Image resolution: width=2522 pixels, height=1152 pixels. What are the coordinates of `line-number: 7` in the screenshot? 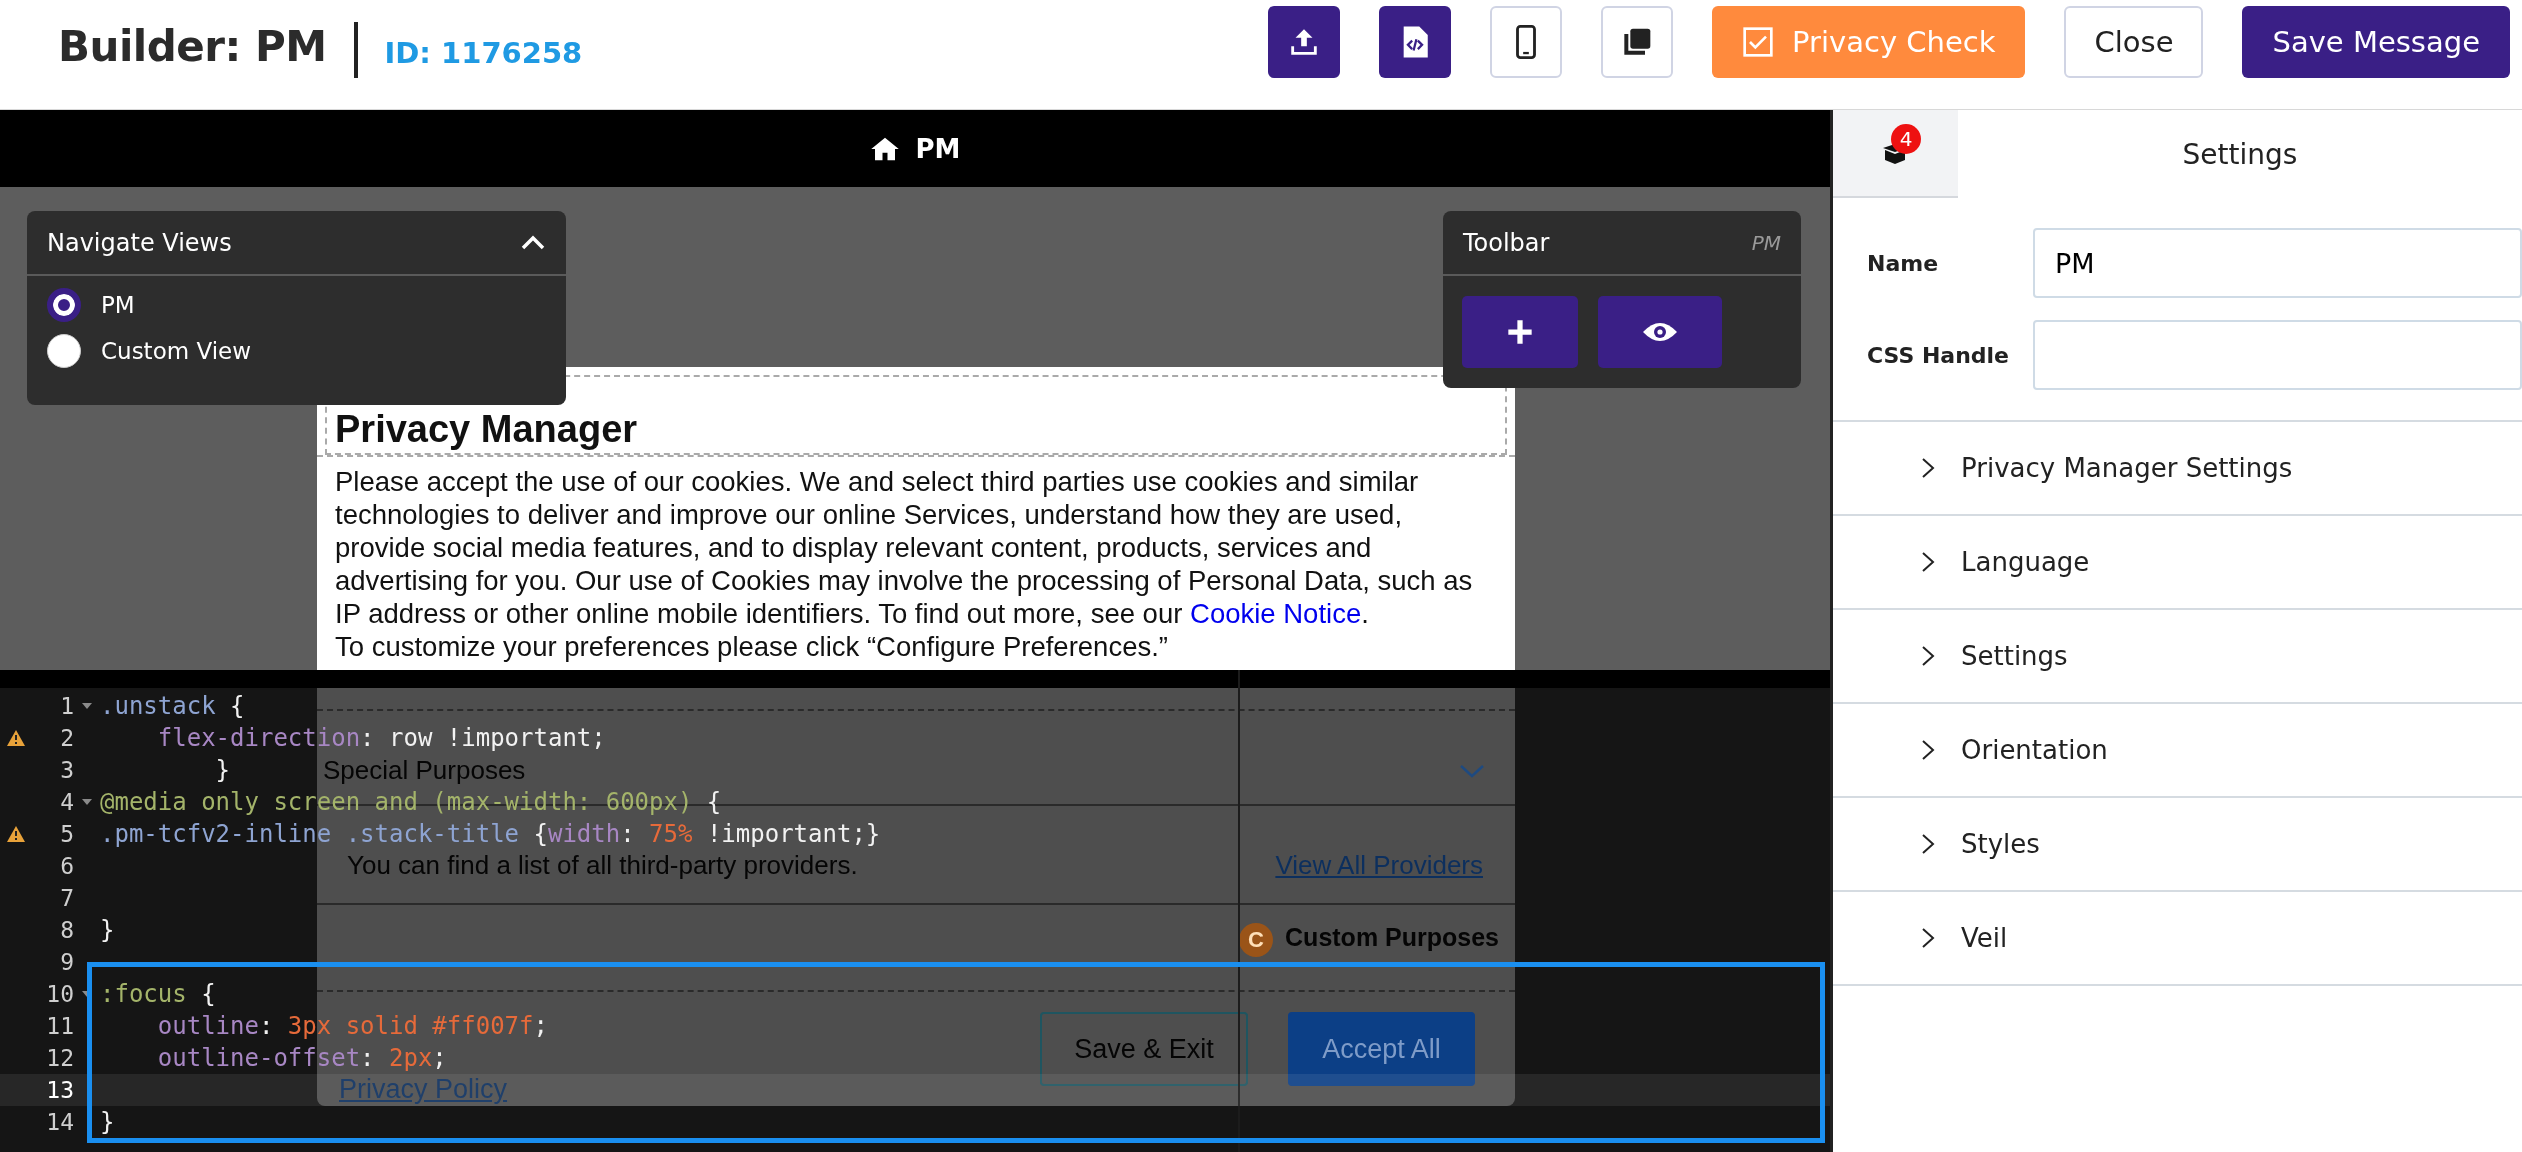 It's located at (67, 898).